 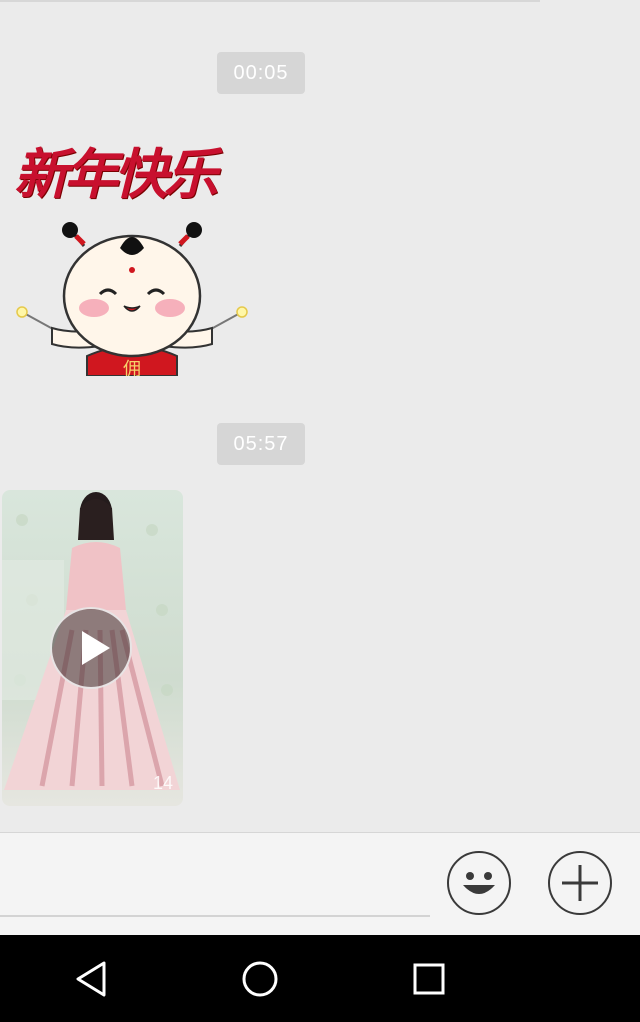 I want to click on sticker-chest-glyph: 佣, so click(x=132, y=367).